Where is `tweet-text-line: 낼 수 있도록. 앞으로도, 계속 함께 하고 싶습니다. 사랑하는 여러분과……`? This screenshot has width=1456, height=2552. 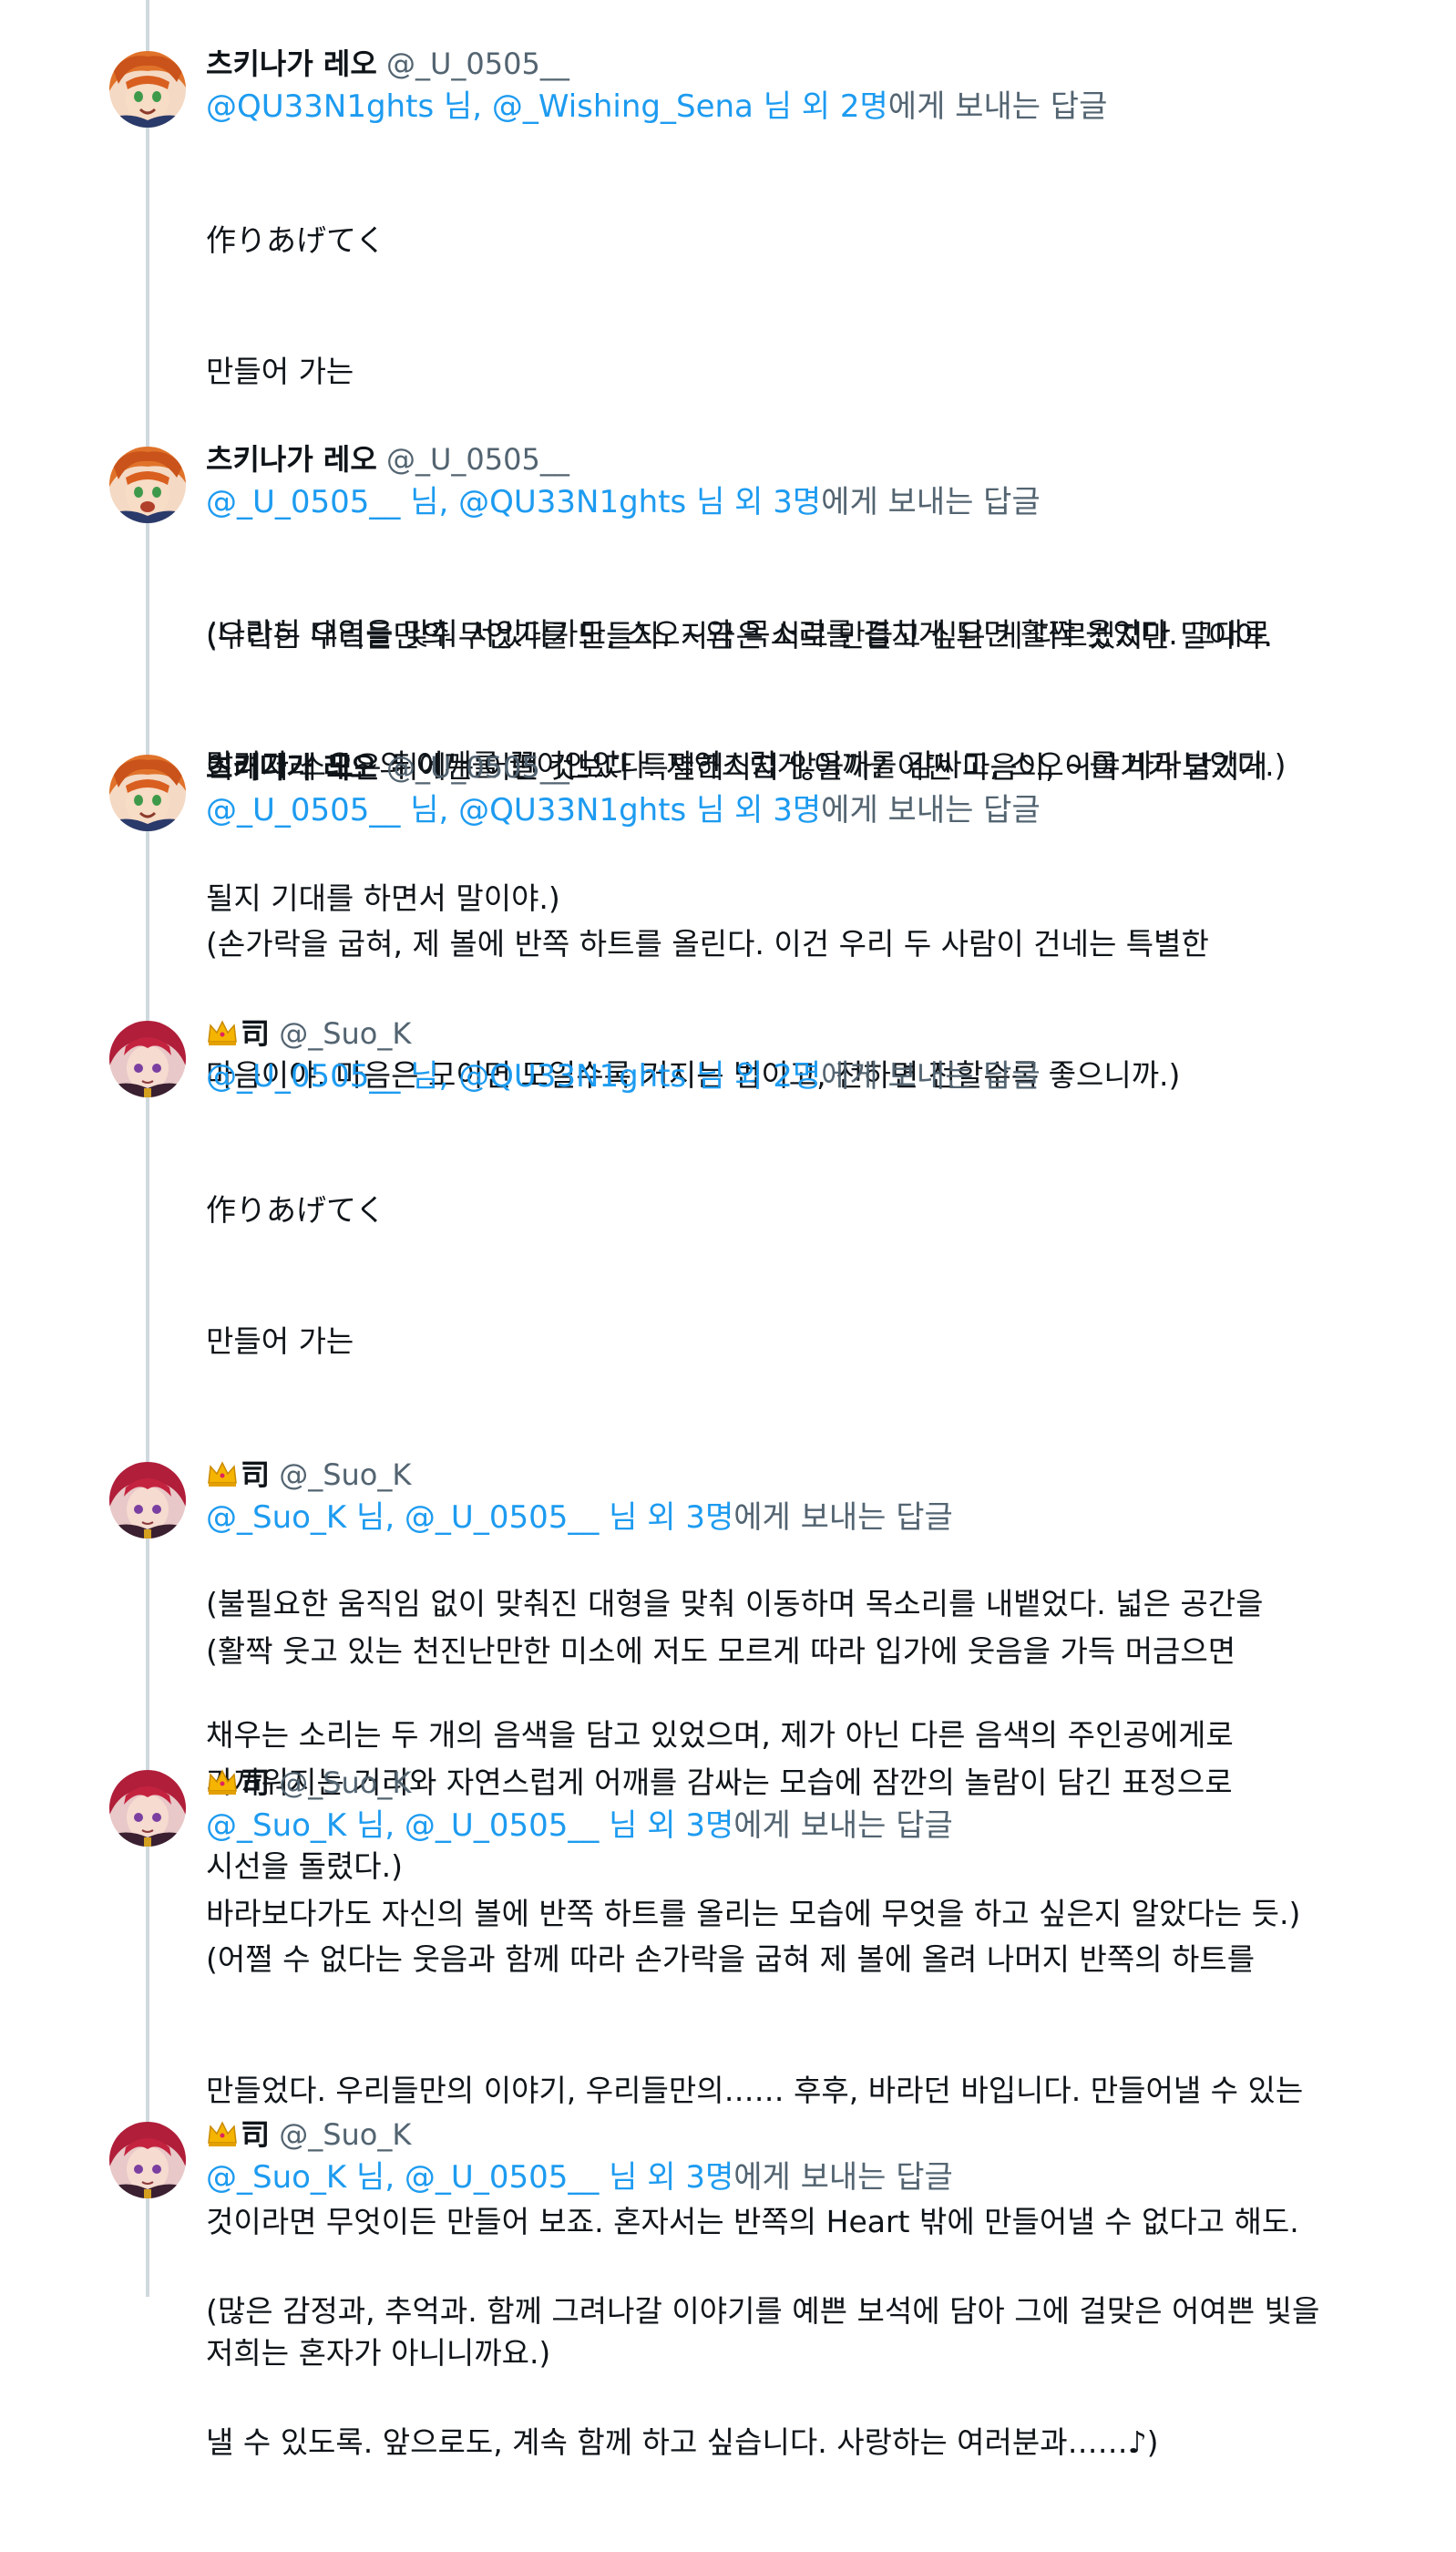 tweet-text-line: 낼 수 있도록. 앞으로도, 계속 함께 하고 싶습니다. 사랑하는 여러분과…… is located at coordinates (683, 2442).